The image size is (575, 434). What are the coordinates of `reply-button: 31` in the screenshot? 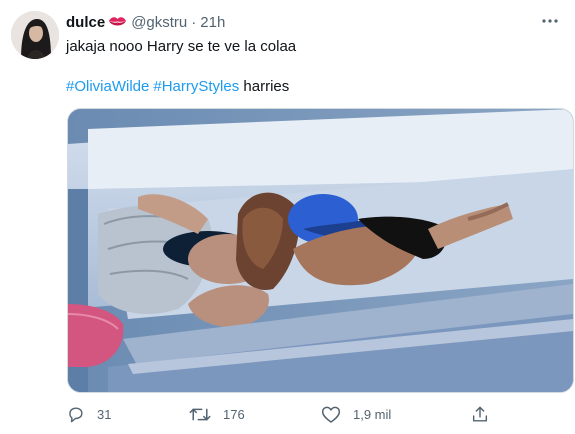 It's located at (88, 414).